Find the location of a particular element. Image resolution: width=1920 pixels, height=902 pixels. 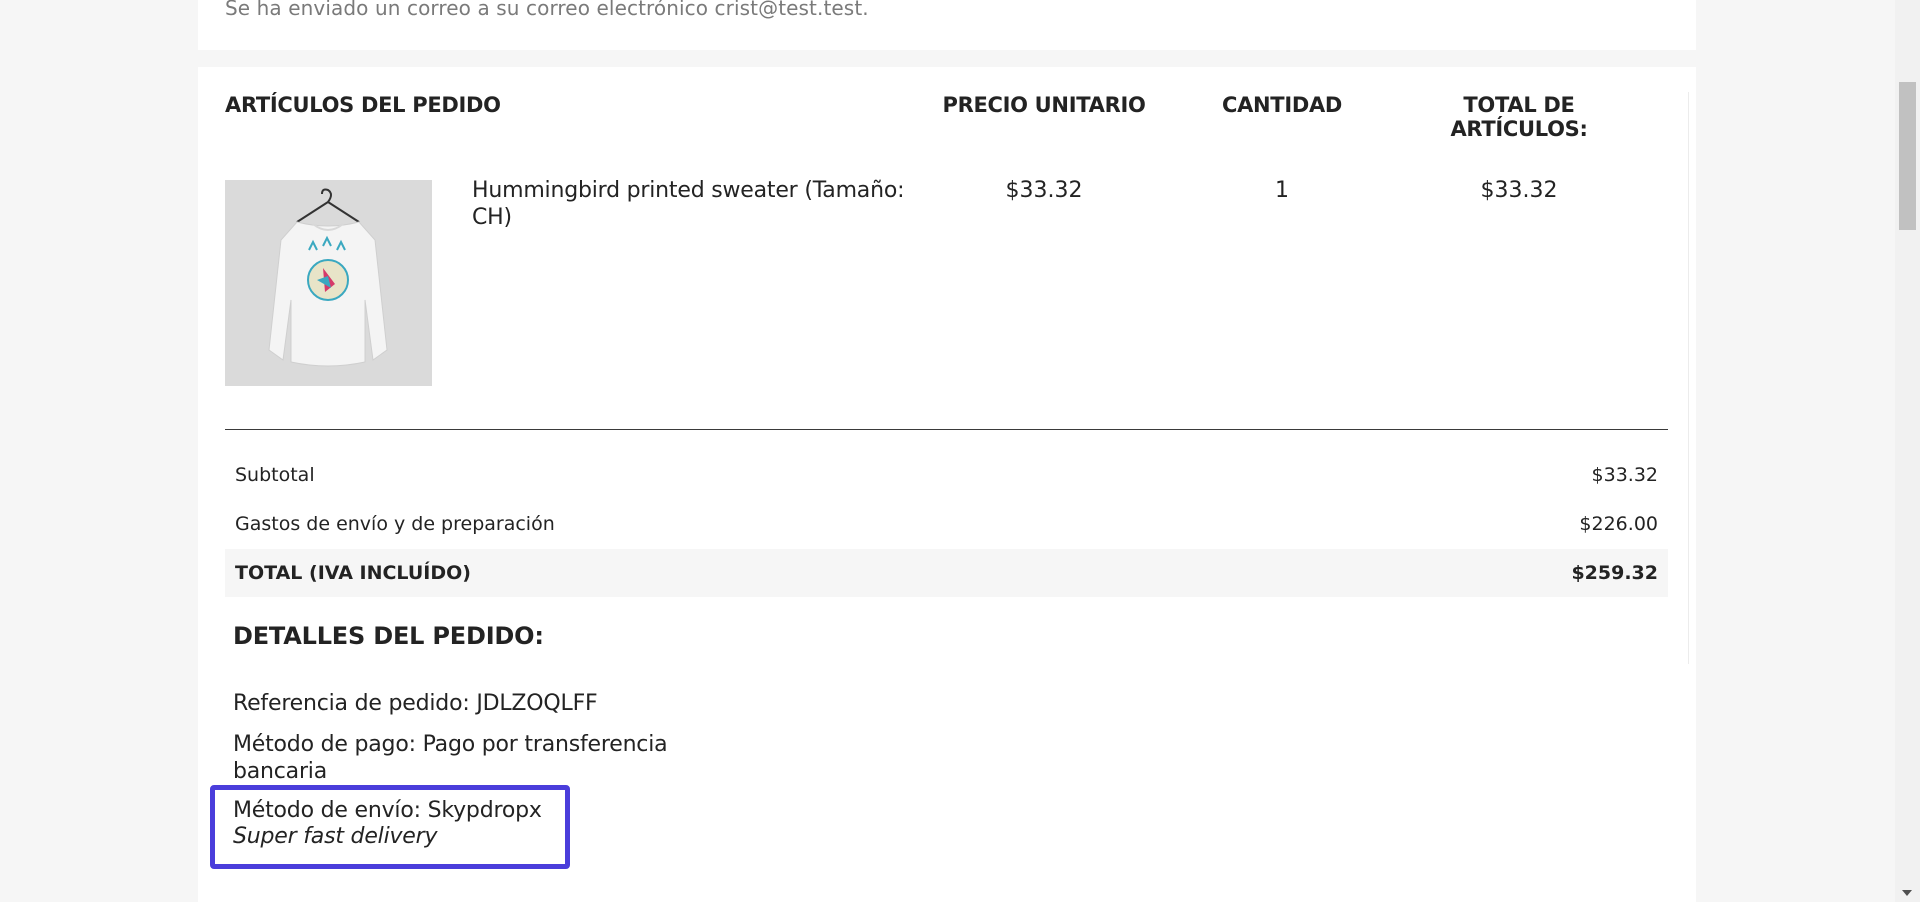

vertical-scrollbar is located at coordinates (1907, 451).